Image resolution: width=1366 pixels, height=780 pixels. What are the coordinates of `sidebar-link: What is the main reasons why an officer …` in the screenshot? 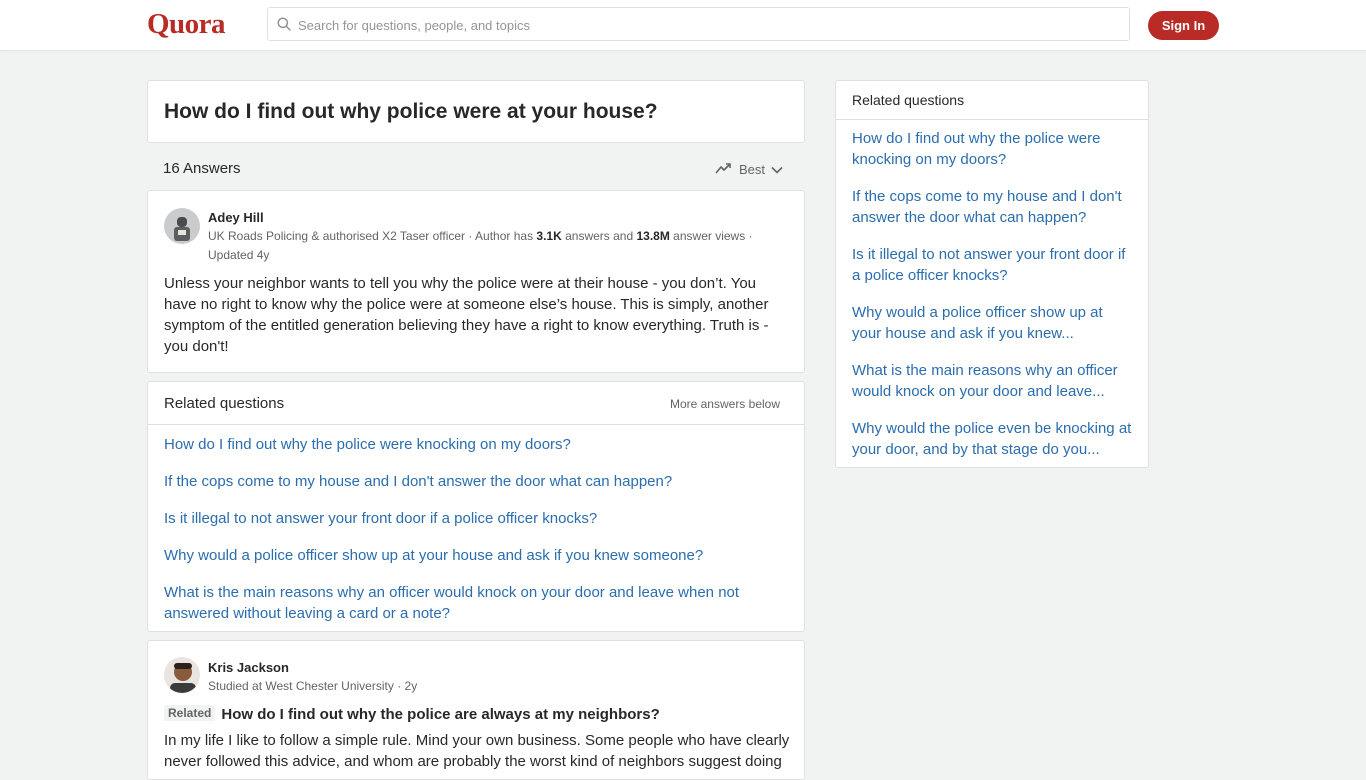 It's located at (993, 381).